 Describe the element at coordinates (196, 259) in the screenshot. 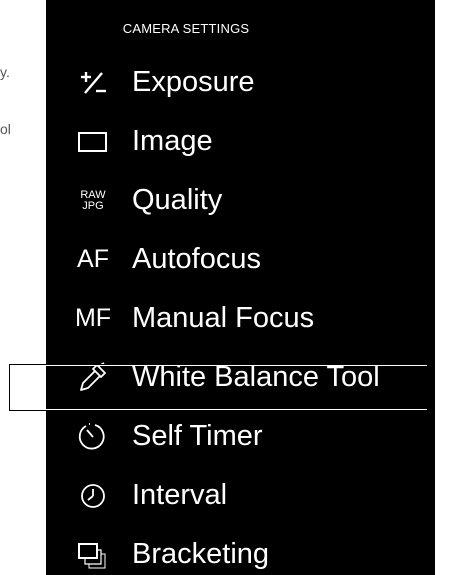

I see `menu-item-label: Autofocus` at that location.